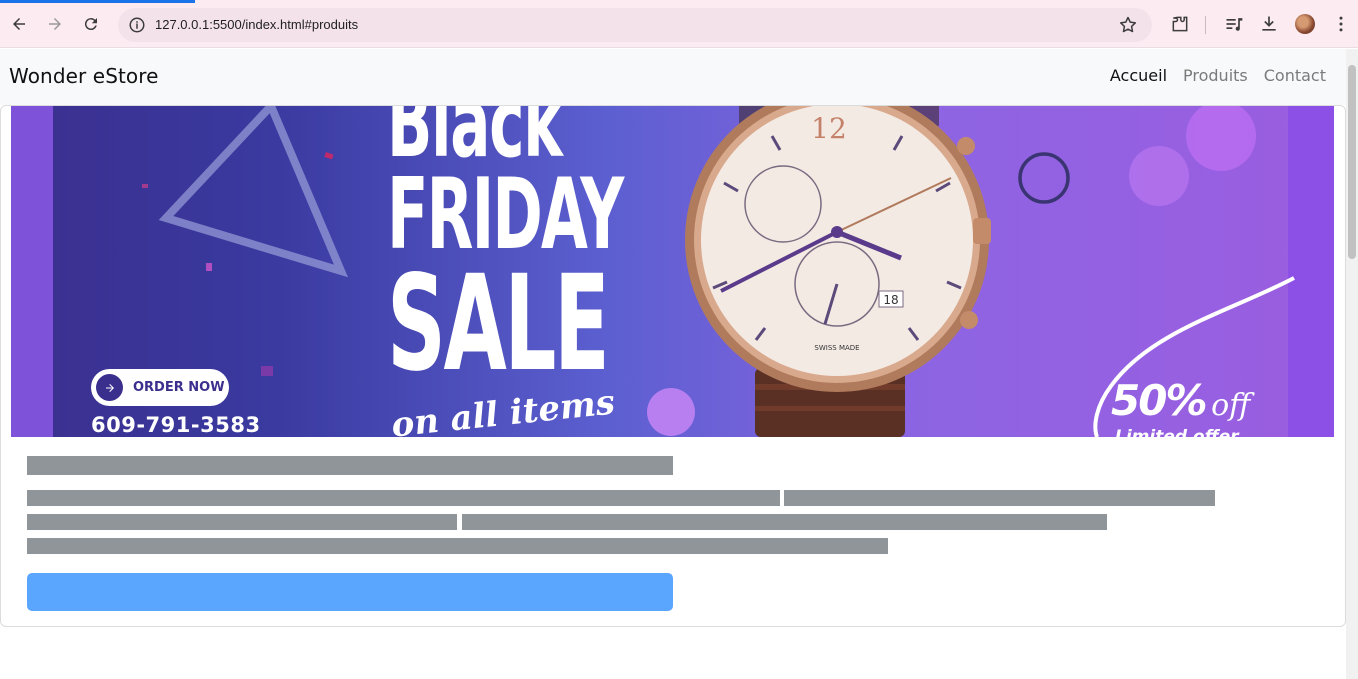  Describe the element at coordinates (1295, 75) in the screenshot. I see `nav-link-contact: Contact` at that location.